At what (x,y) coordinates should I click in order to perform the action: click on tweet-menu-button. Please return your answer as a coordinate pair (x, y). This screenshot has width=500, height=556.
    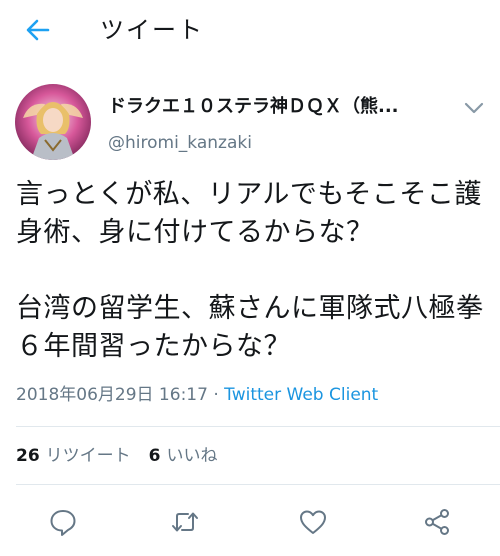
    Looking at the image, I should click on (474, 108).